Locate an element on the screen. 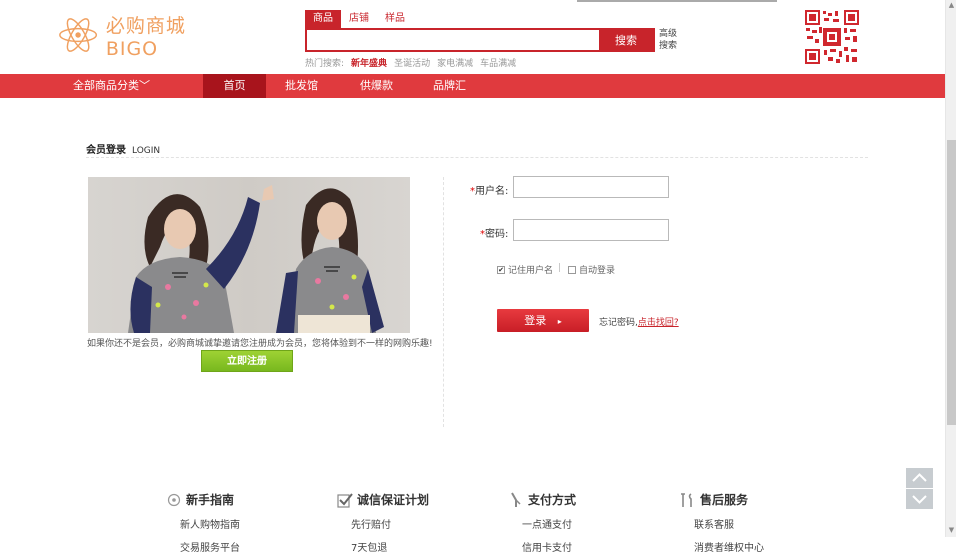  scroll-bottom-button is located at coordinates (919, 499).